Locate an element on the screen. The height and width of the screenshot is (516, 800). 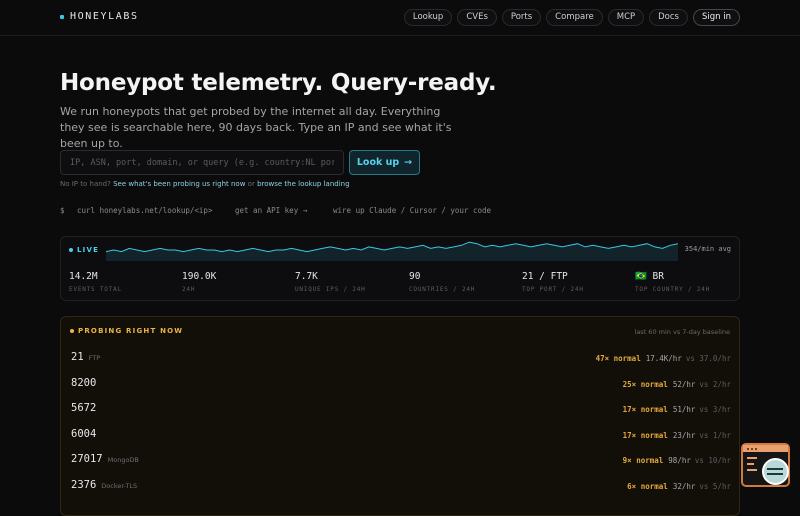
probing-title: PROBING RIGHT NOW is located at coordinates (131, 331).